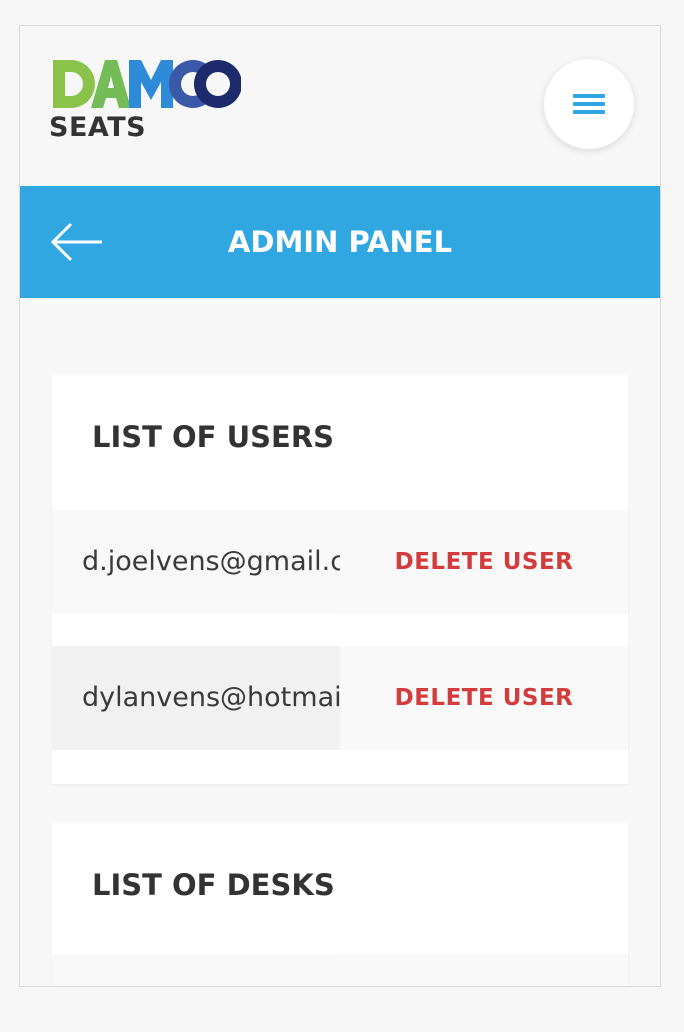 The width and height of the screenshot is (684, 1032). Describe the element at coordinates (196, 562) in the screenshot. I see `user-email: d.joelvens@gmail.com` at that location.